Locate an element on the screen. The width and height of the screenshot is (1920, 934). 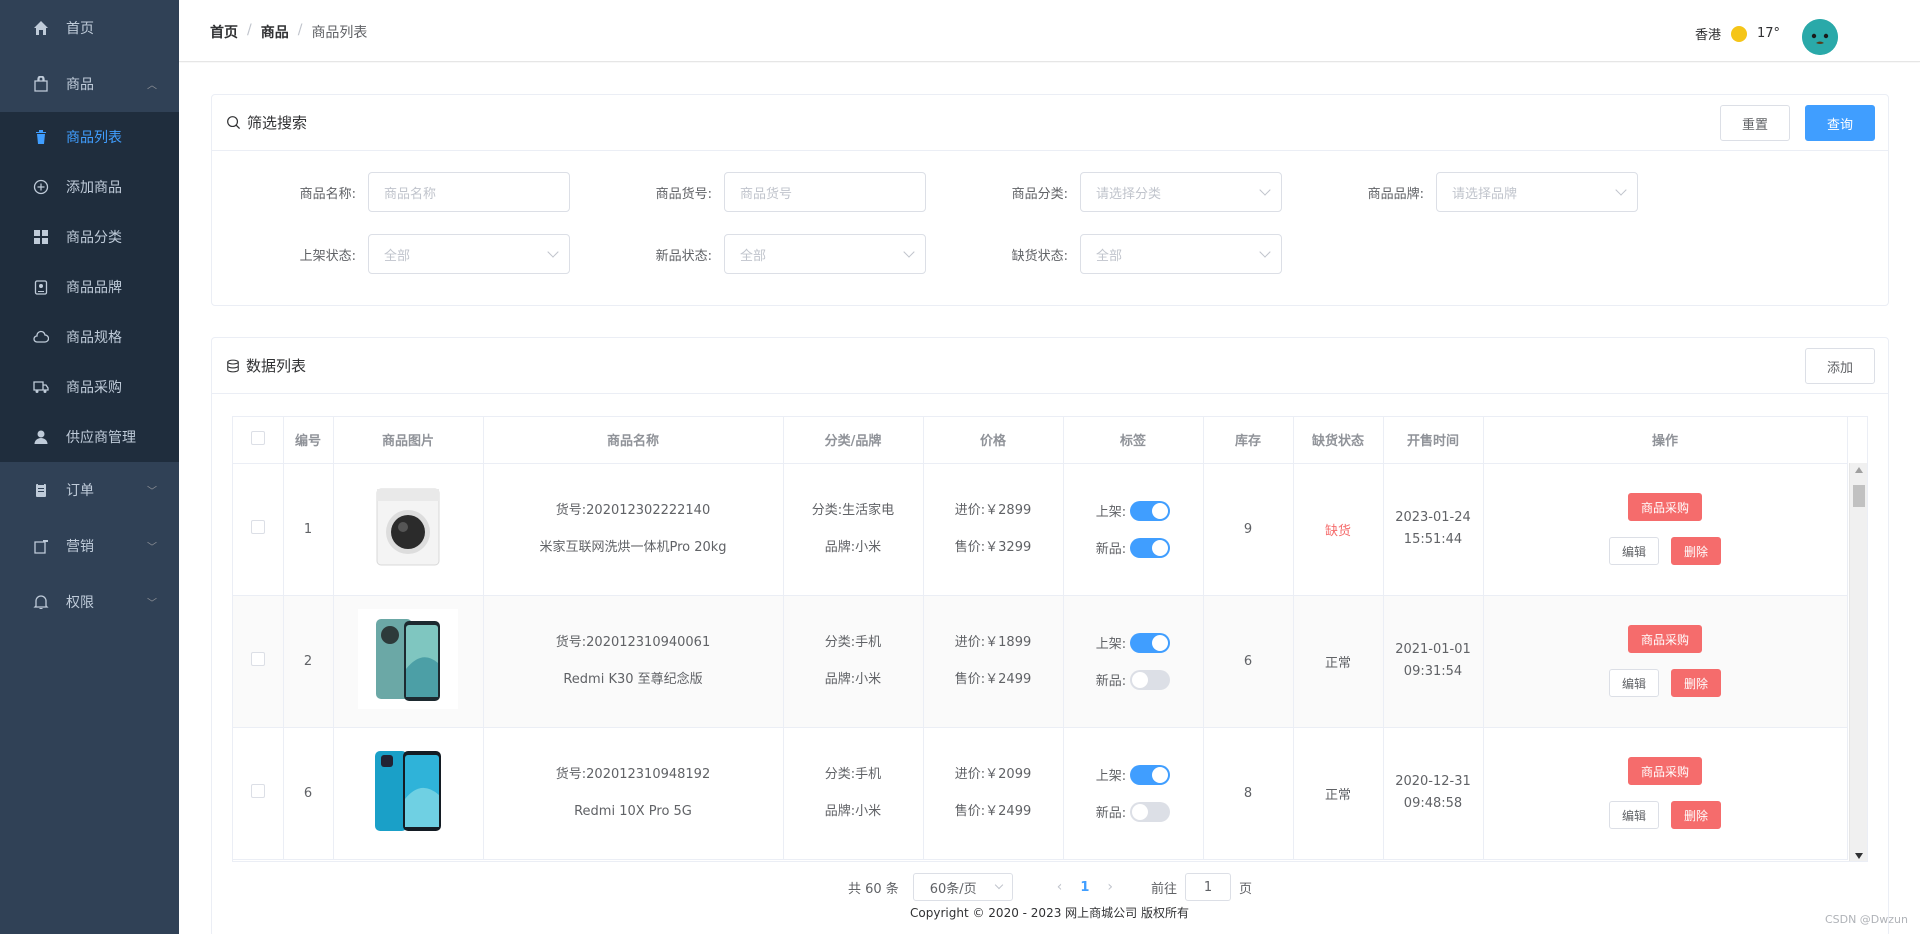
menu-goods: 商品 ︿ is located at coordinates (89, 84).